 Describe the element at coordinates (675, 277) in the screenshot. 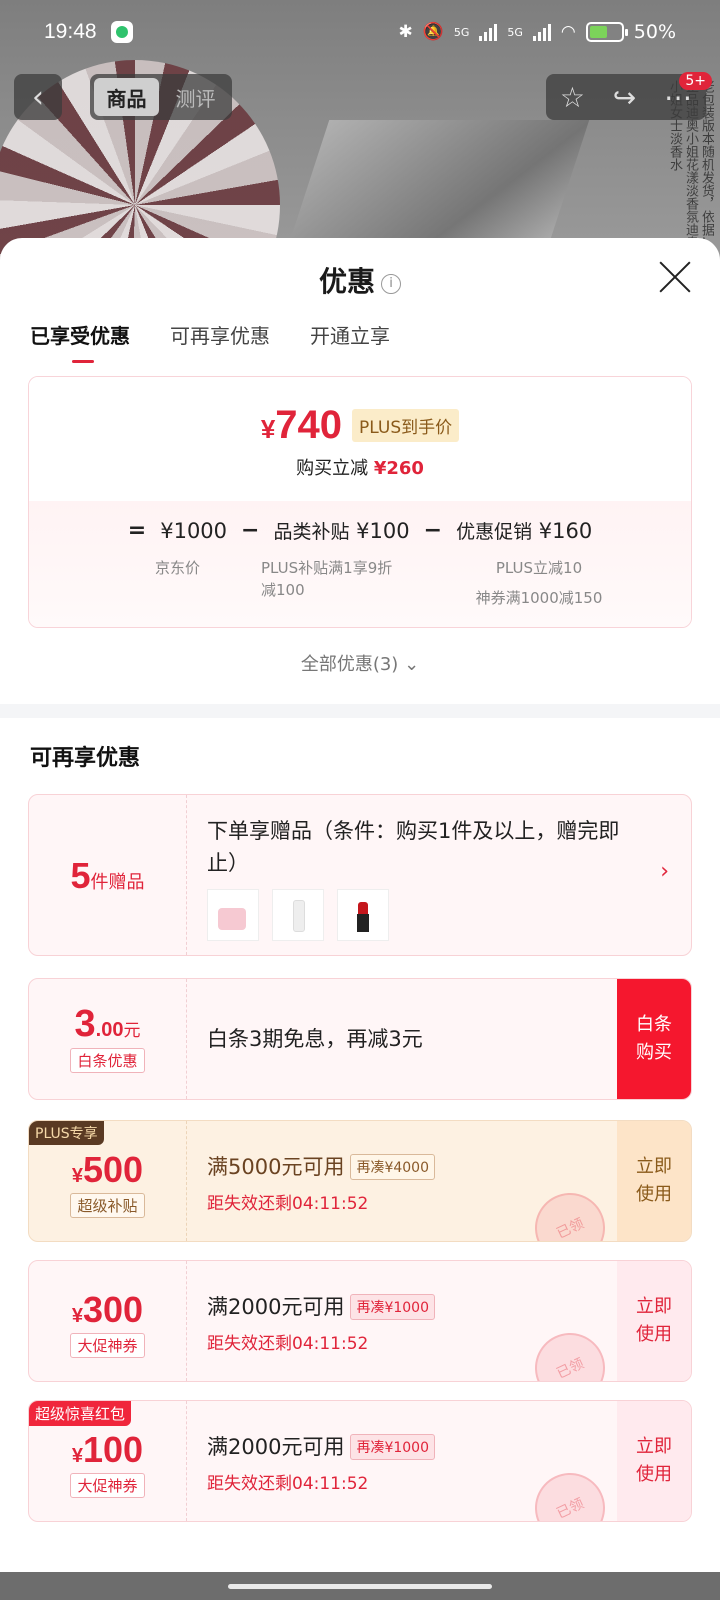

I see `close-icon` at that location.